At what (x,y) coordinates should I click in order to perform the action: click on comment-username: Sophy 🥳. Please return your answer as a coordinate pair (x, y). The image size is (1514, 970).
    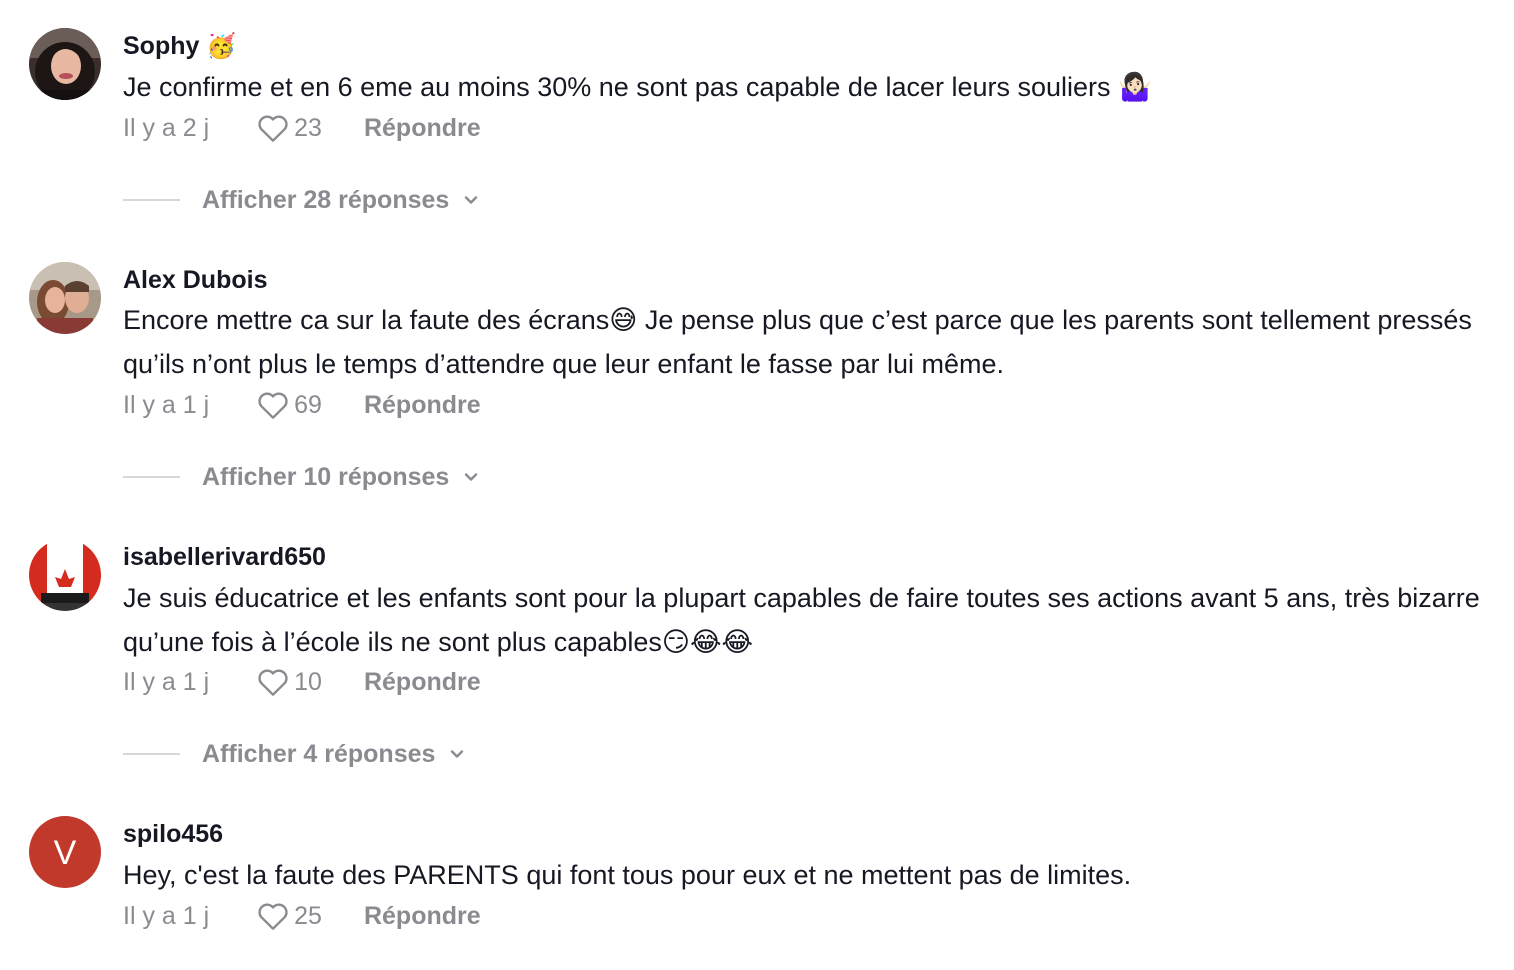
    Looking at the image, I should click on (179, 46).